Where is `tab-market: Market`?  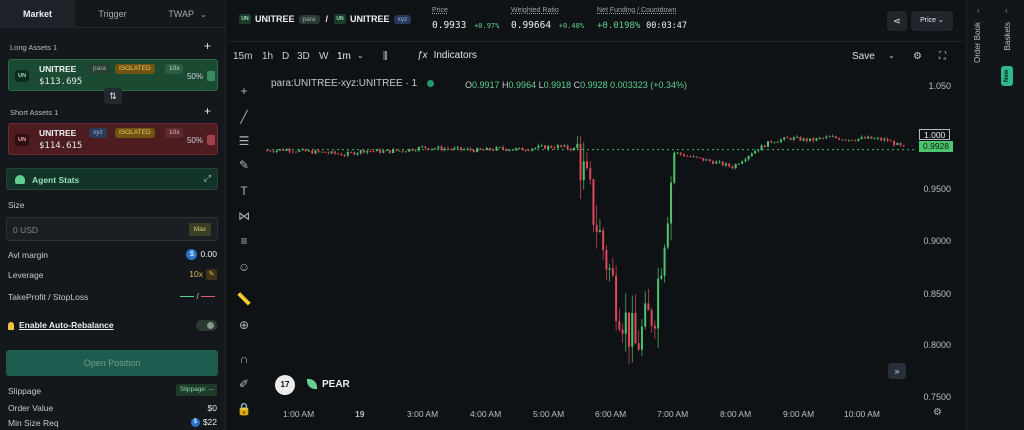 tab-market: Market is located at coordinates (37, 14).